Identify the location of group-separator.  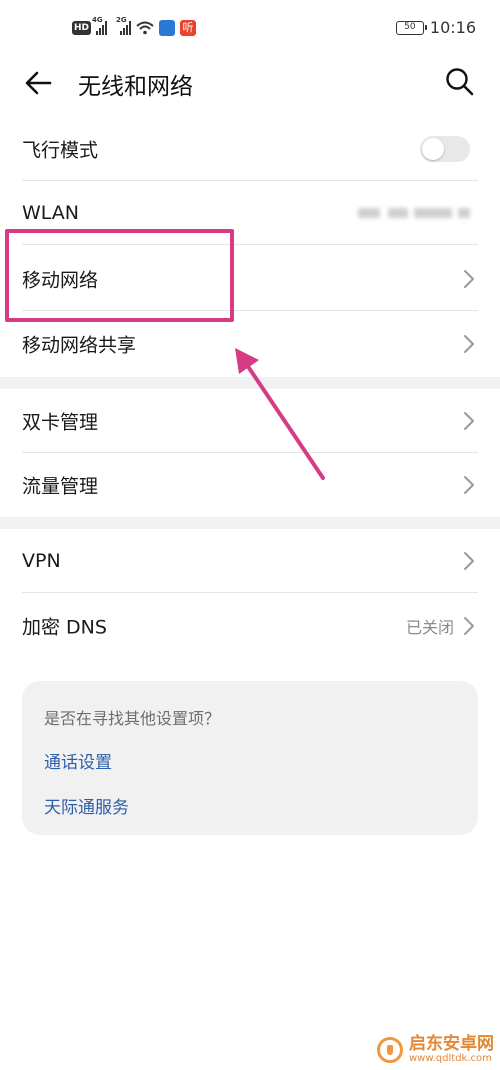
(250, 523).